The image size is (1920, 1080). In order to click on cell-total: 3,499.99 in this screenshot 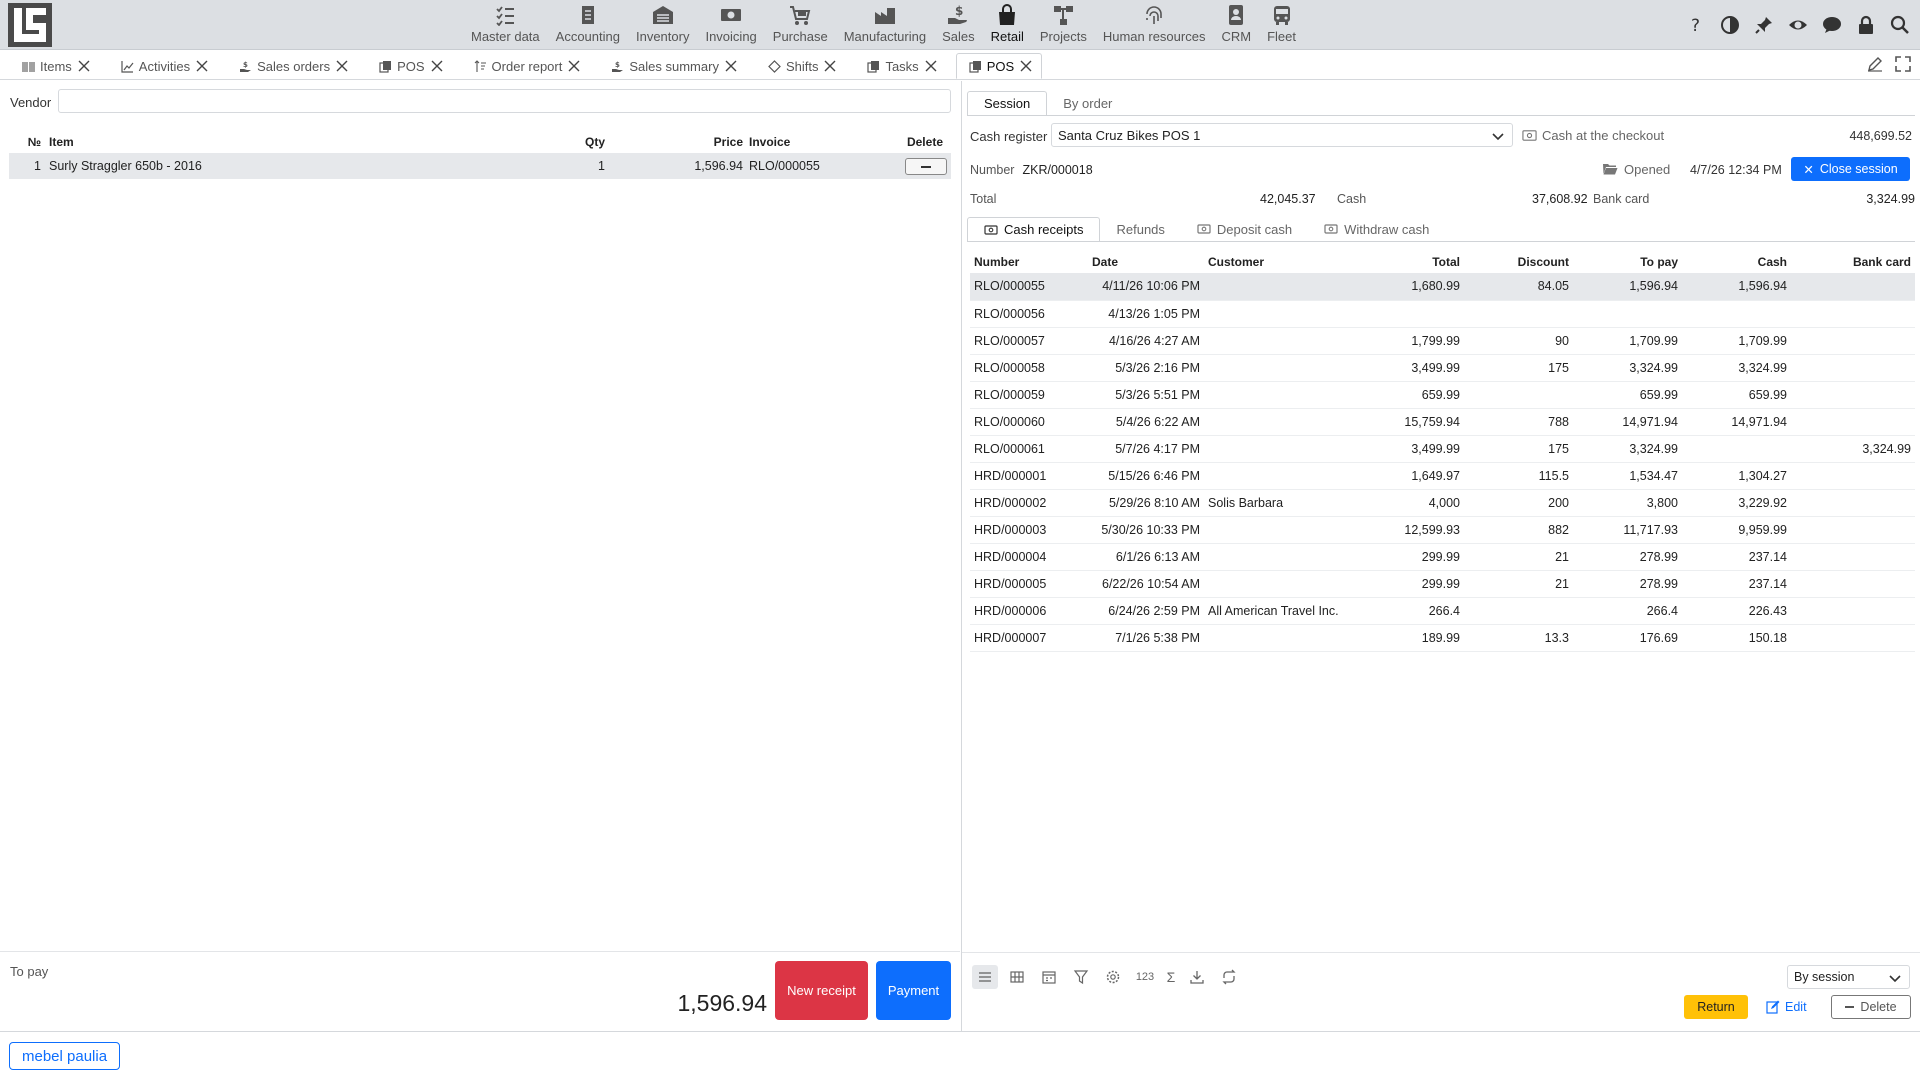, I will do `click(1417, 449)`.